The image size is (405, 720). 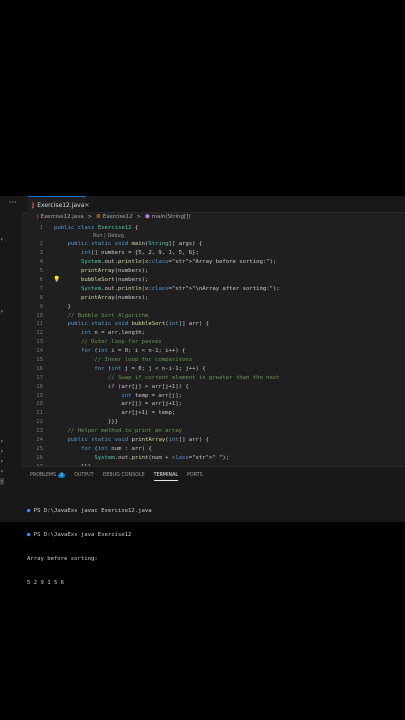 I want to click on code-line: 25 for (int num : arr) {, so click(x=213, y=449).